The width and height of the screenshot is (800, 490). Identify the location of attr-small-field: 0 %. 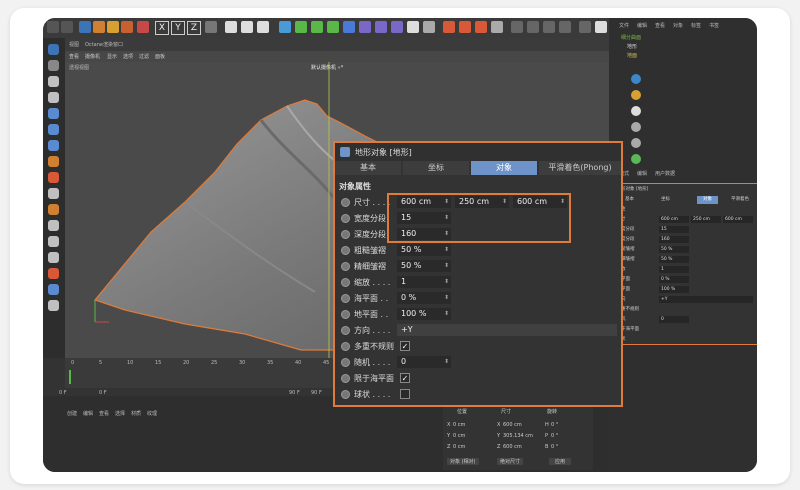
(674, 279).